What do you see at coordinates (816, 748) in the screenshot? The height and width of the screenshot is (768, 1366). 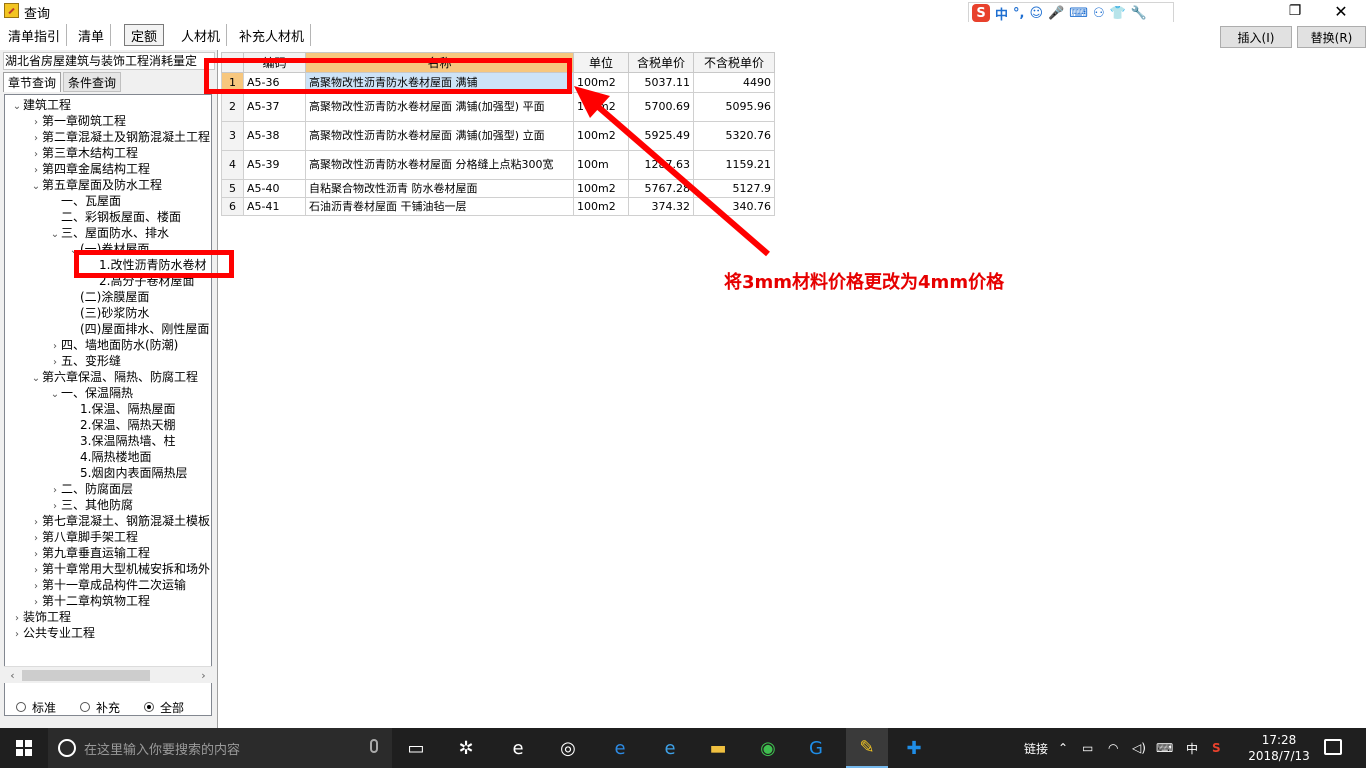 I see `glodon-g-icon: G` at bounding box center [816, 748].